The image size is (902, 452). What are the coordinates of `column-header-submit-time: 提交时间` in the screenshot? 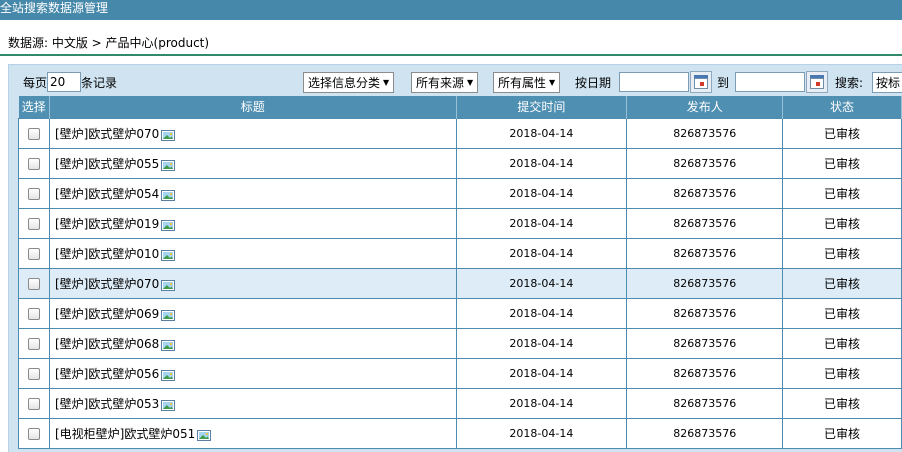 It's located at (542, 107).